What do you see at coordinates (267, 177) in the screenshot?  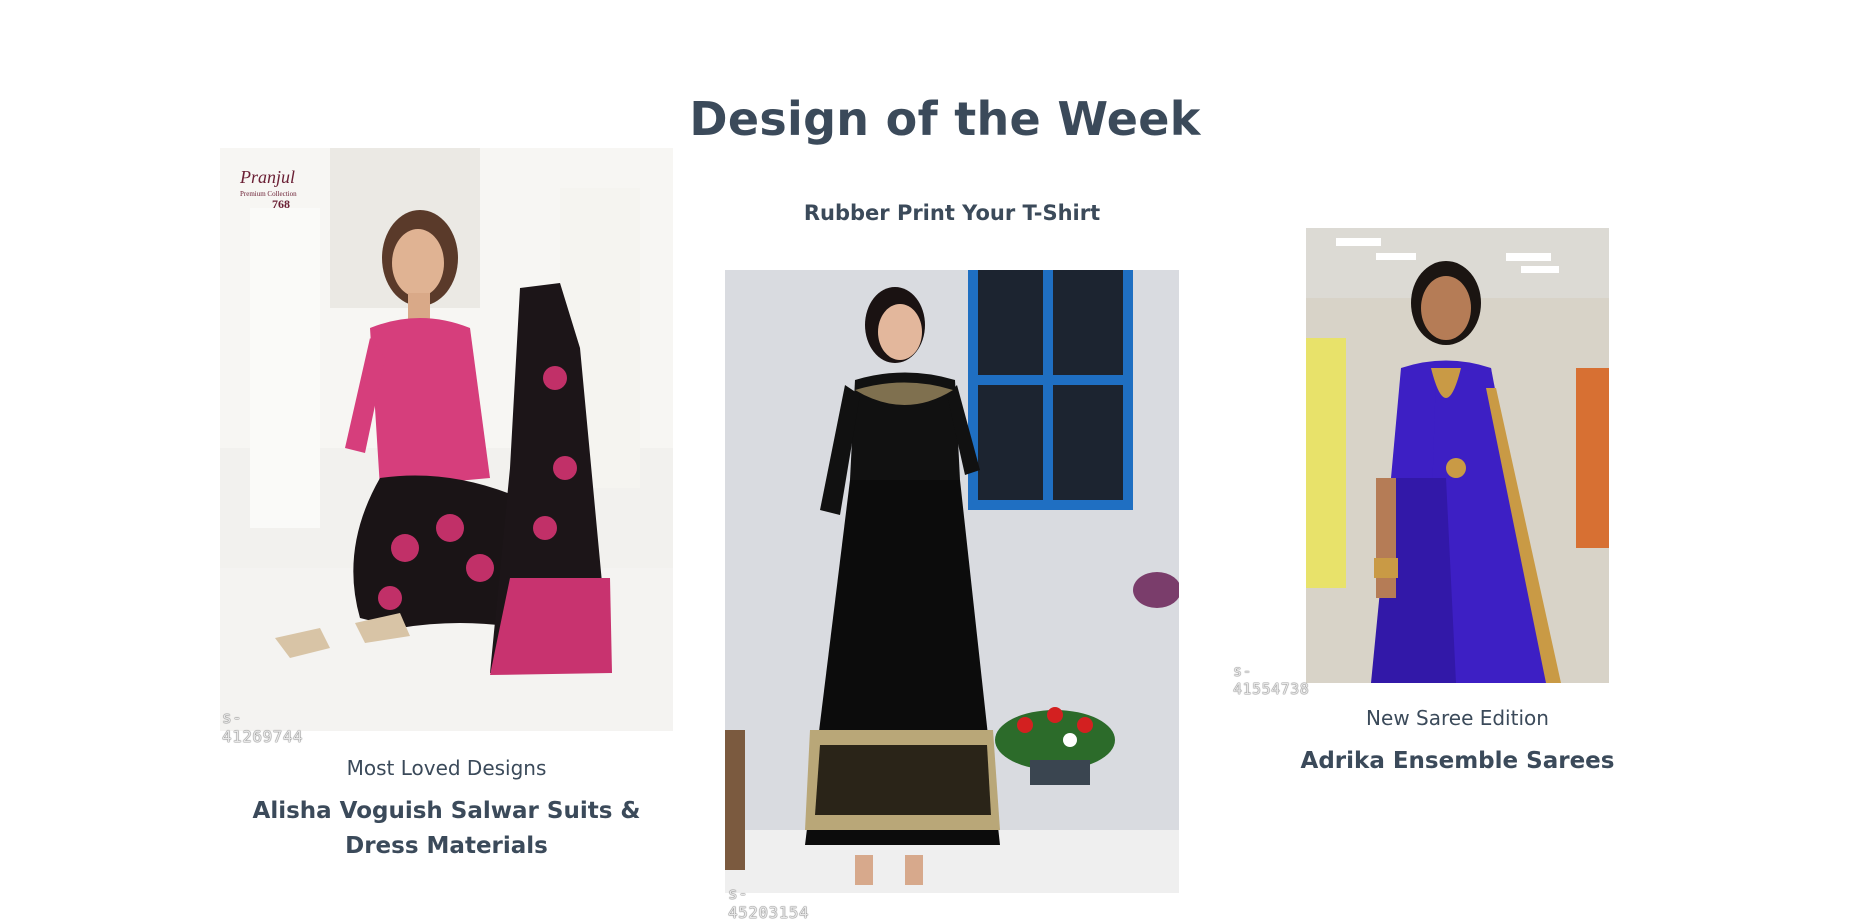 I see `brand-logo-text: Pranjul` at bounding box center [267, 177].